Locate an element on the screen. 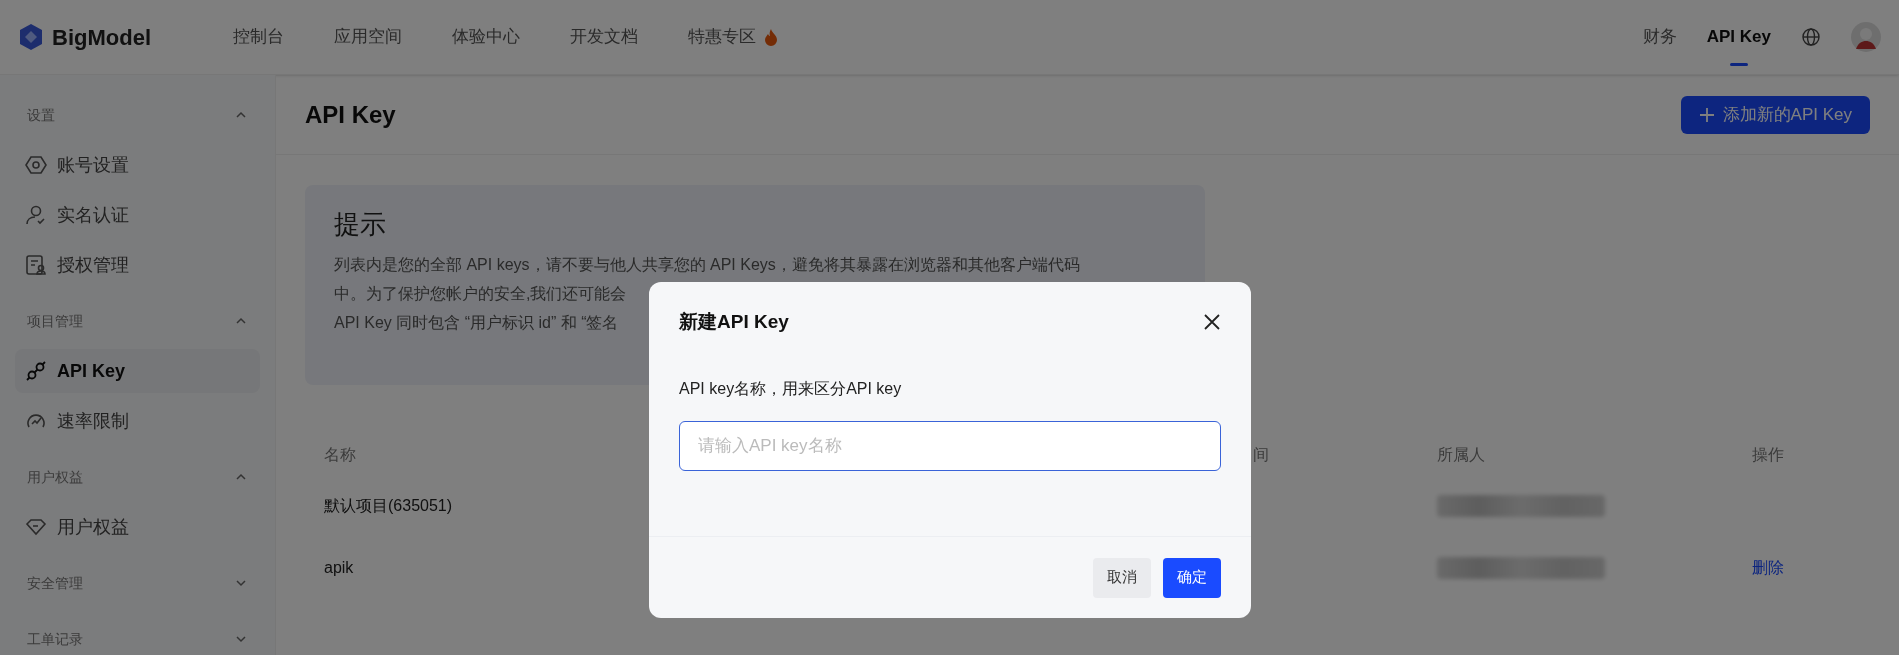 The image size is (1899, 655). hexagon-icon is located at coordinates (36, 165).